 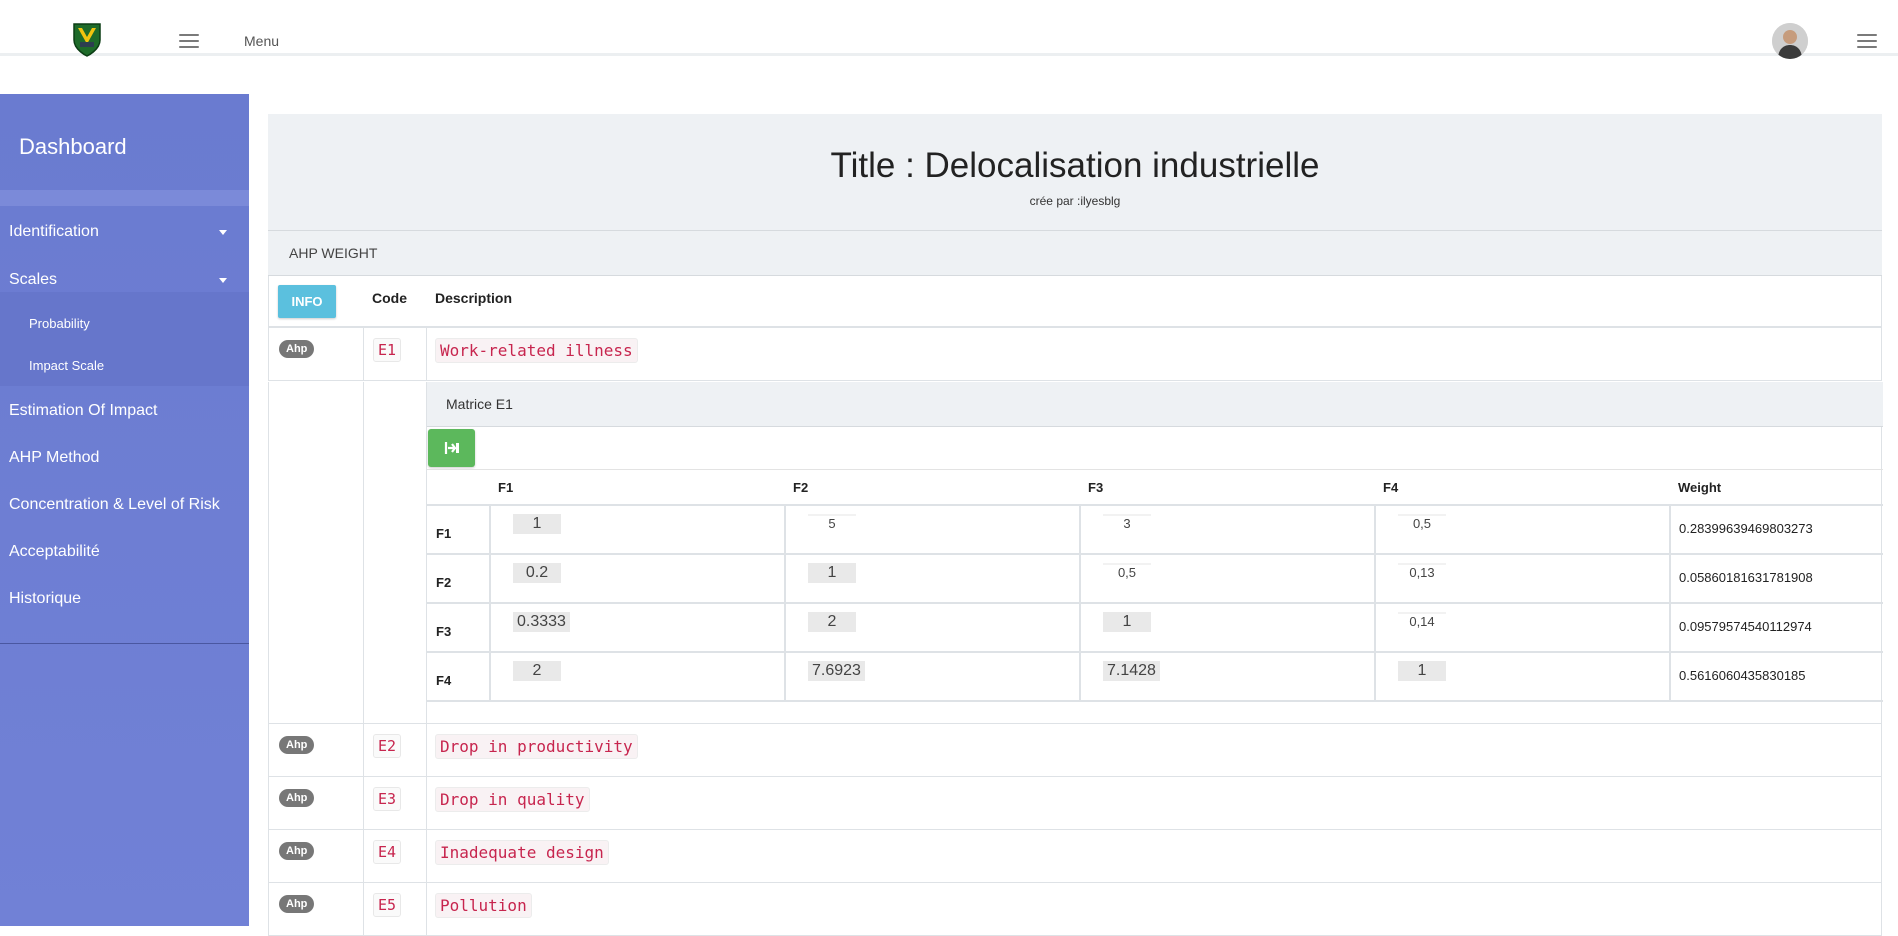 I want to click on sidebar-divider, so click(x=124, y=643).